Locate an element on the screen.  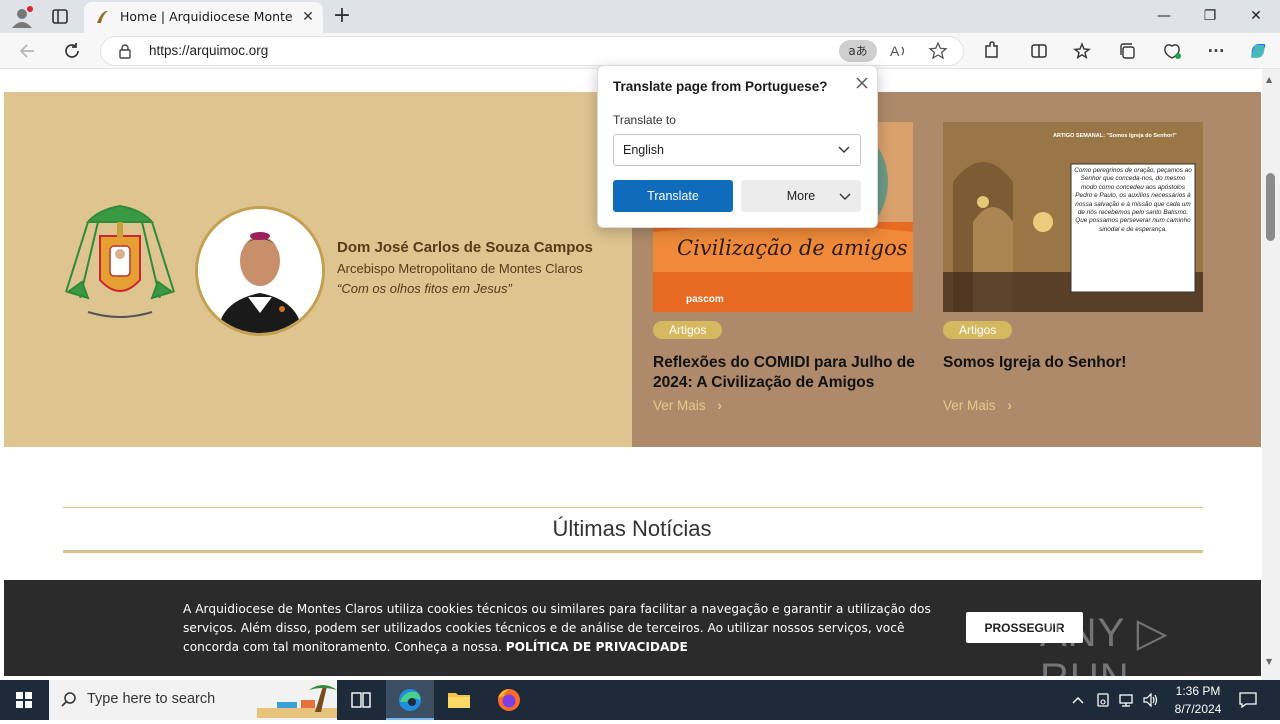
navigation-bar: https://arquimoc.org aあ A ··· is located at coordinates (640, 51).